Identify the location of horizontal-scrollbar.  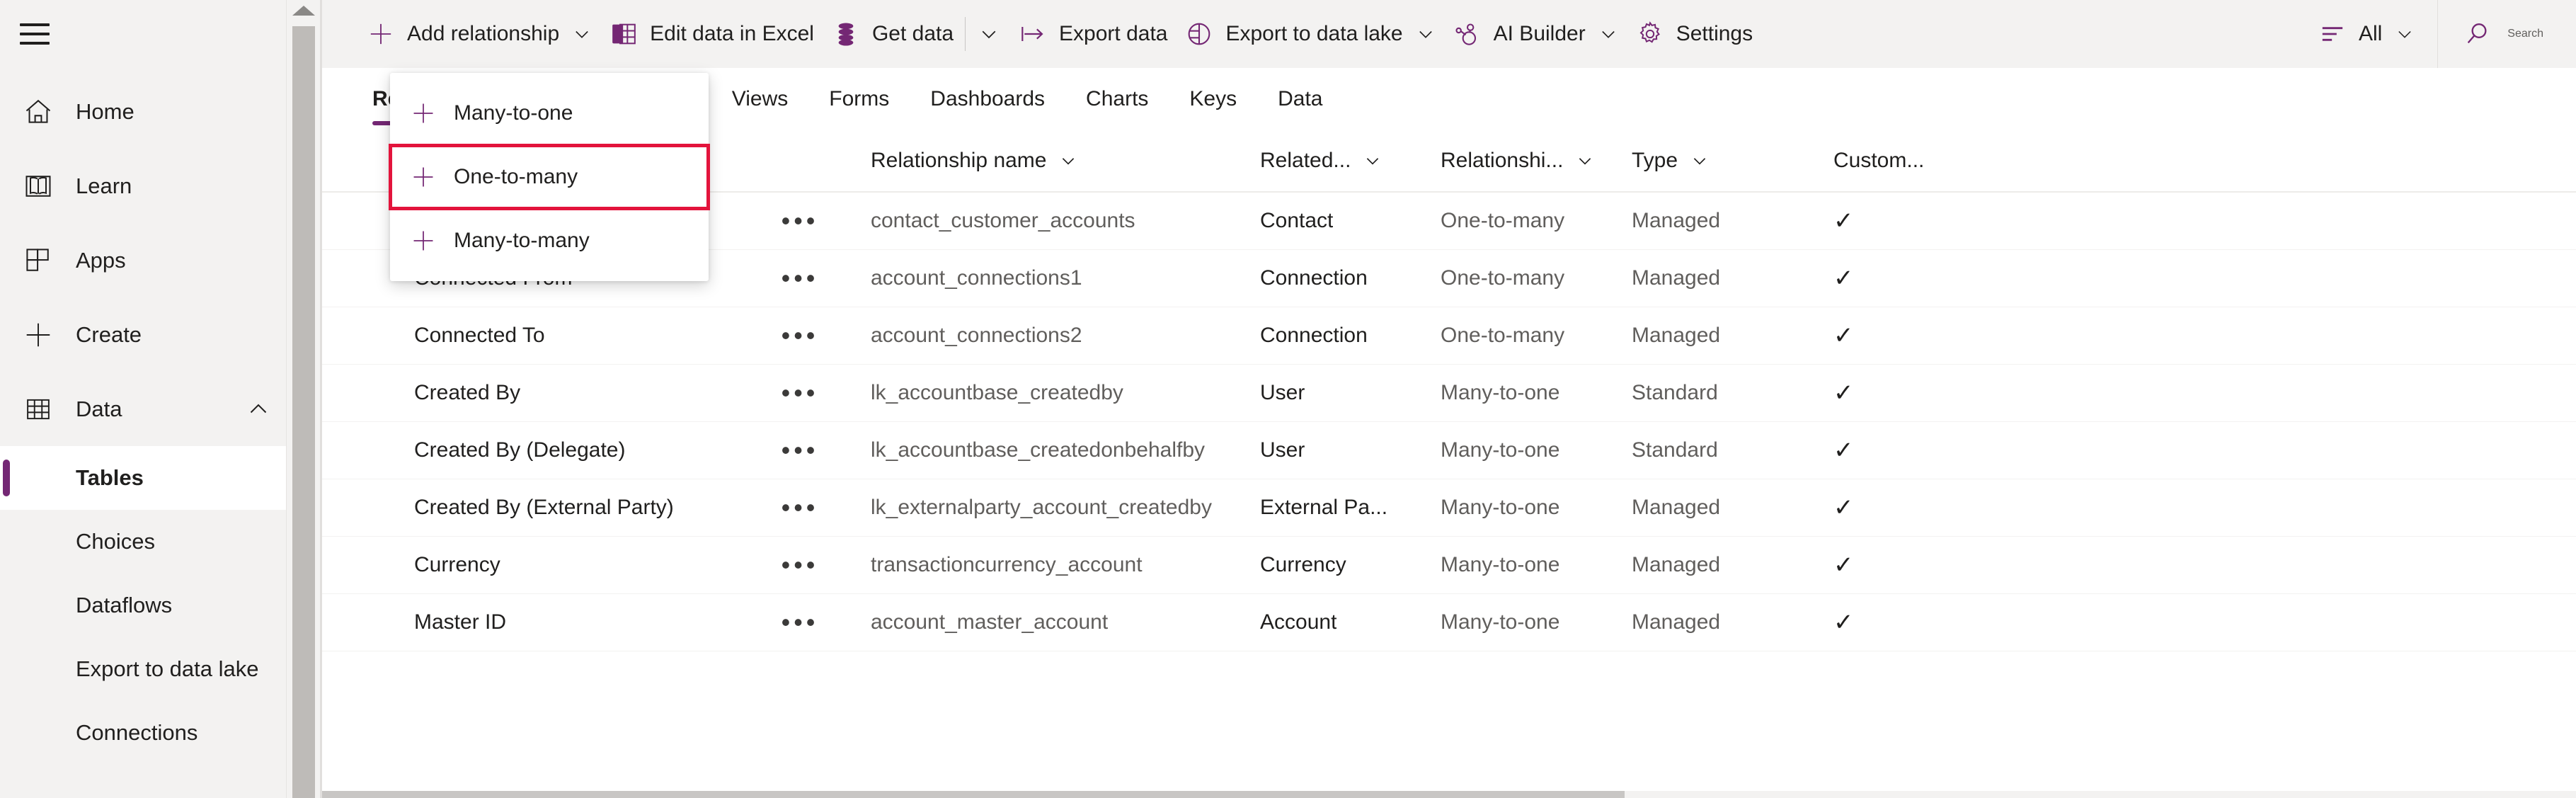
(1449, 794).